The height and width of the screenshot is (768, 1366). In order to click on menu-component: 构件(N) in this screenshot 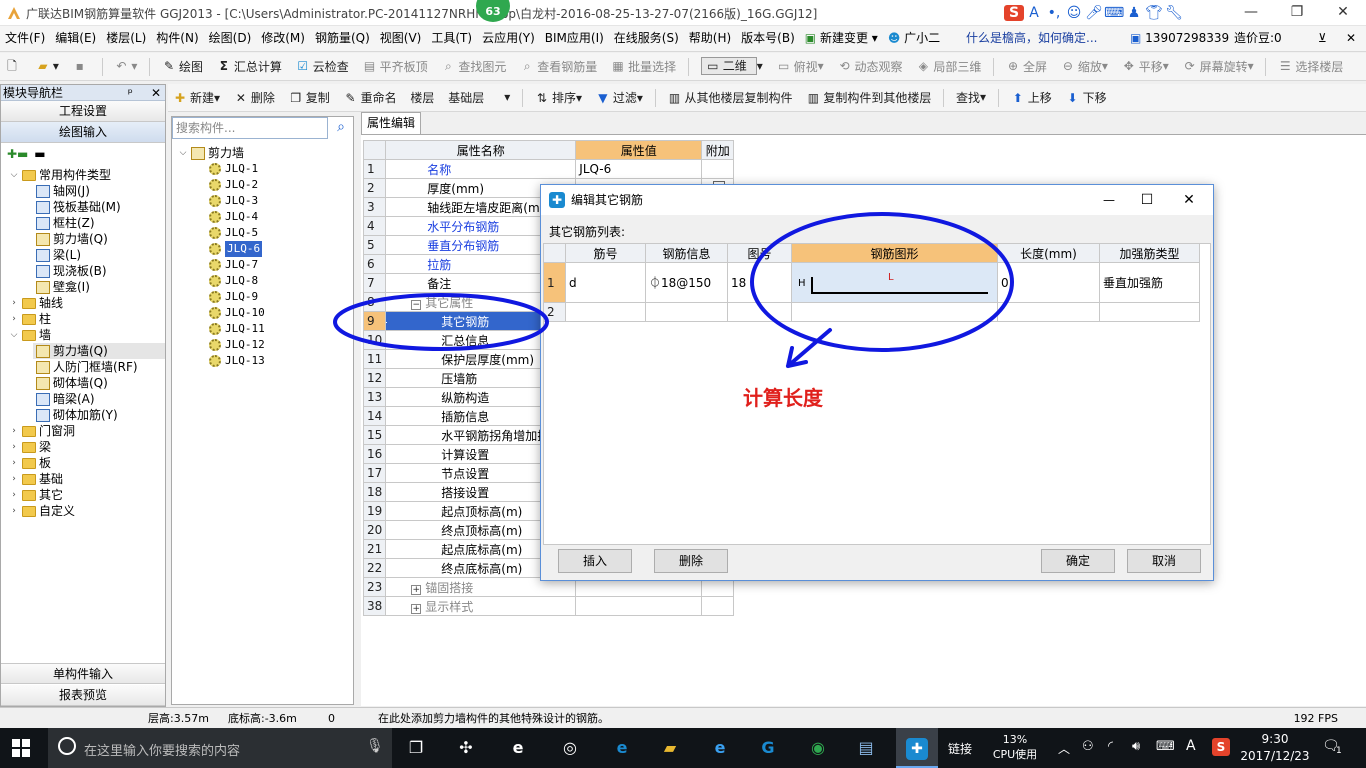, I will do `click(177, 38)`.